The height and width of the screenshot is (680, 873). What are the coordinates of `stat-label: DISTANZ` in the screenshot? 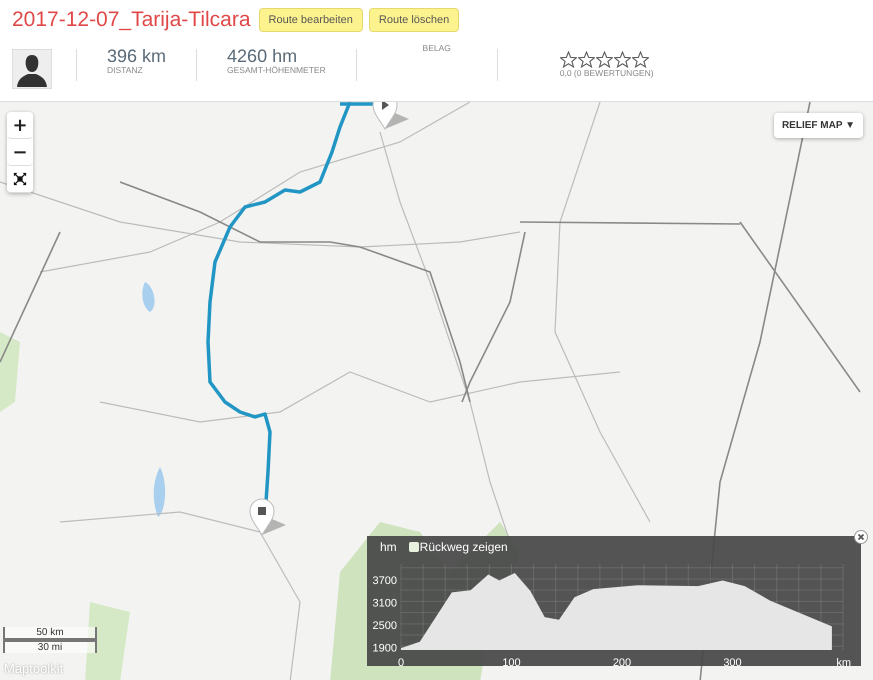 It's located at (125, 70).